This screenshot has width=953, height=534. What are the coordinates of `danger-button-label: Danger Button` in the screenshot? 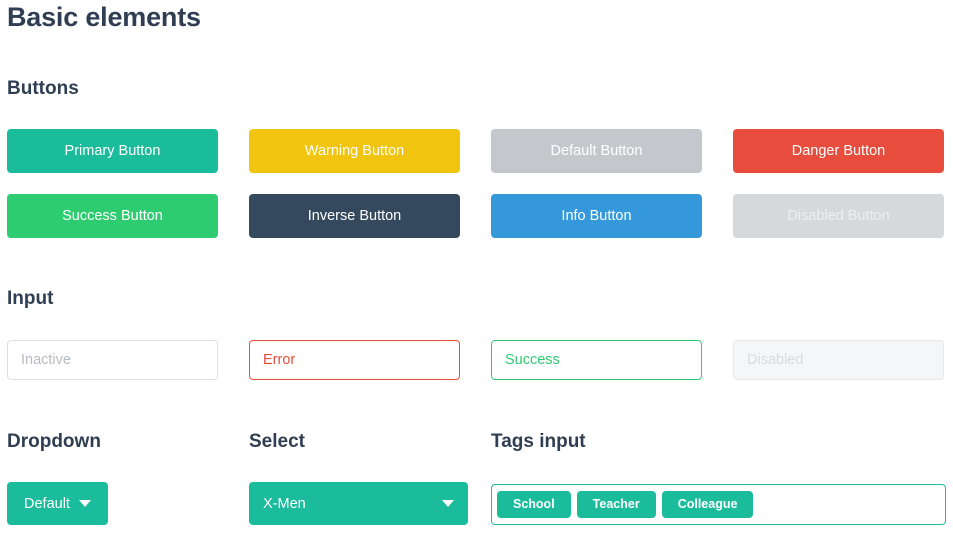 It's located at (838, 151).